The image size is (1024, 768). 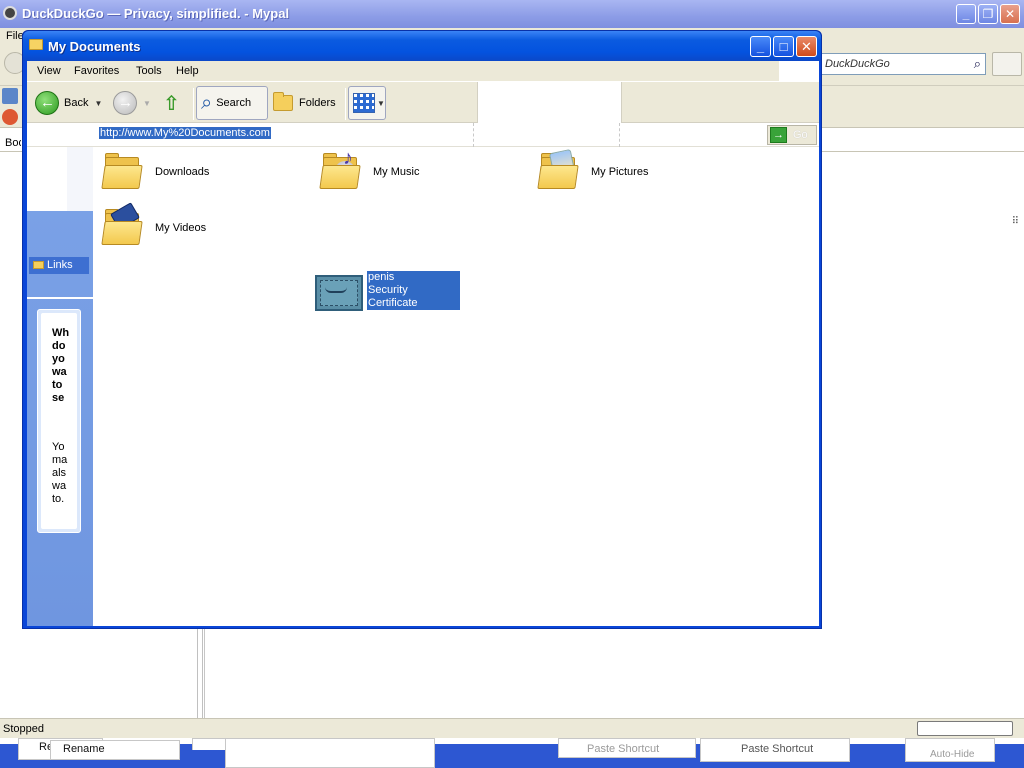 I want to click on videos-folder-icon, so click(x=123, y=224).